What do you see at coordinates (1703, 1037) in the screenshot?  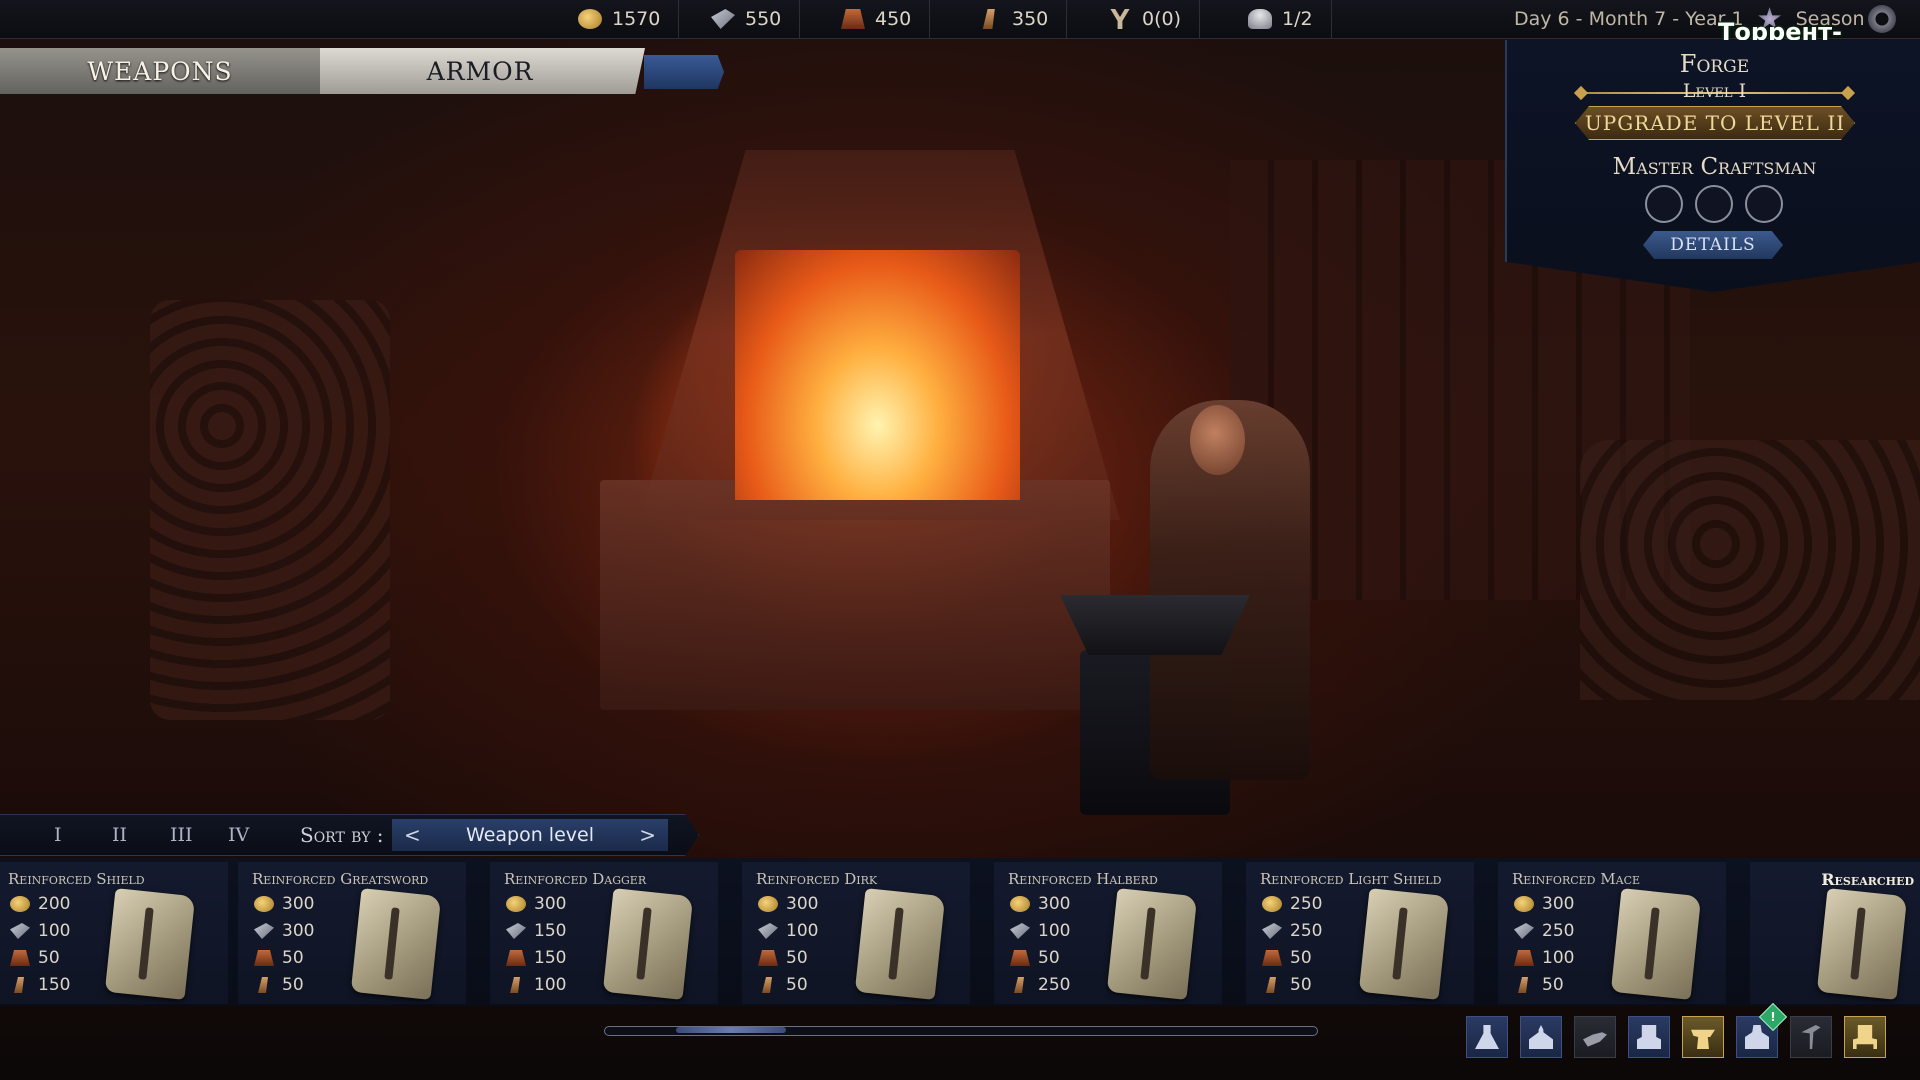 I see `forge-button` at bounding box center [1703, 1037].